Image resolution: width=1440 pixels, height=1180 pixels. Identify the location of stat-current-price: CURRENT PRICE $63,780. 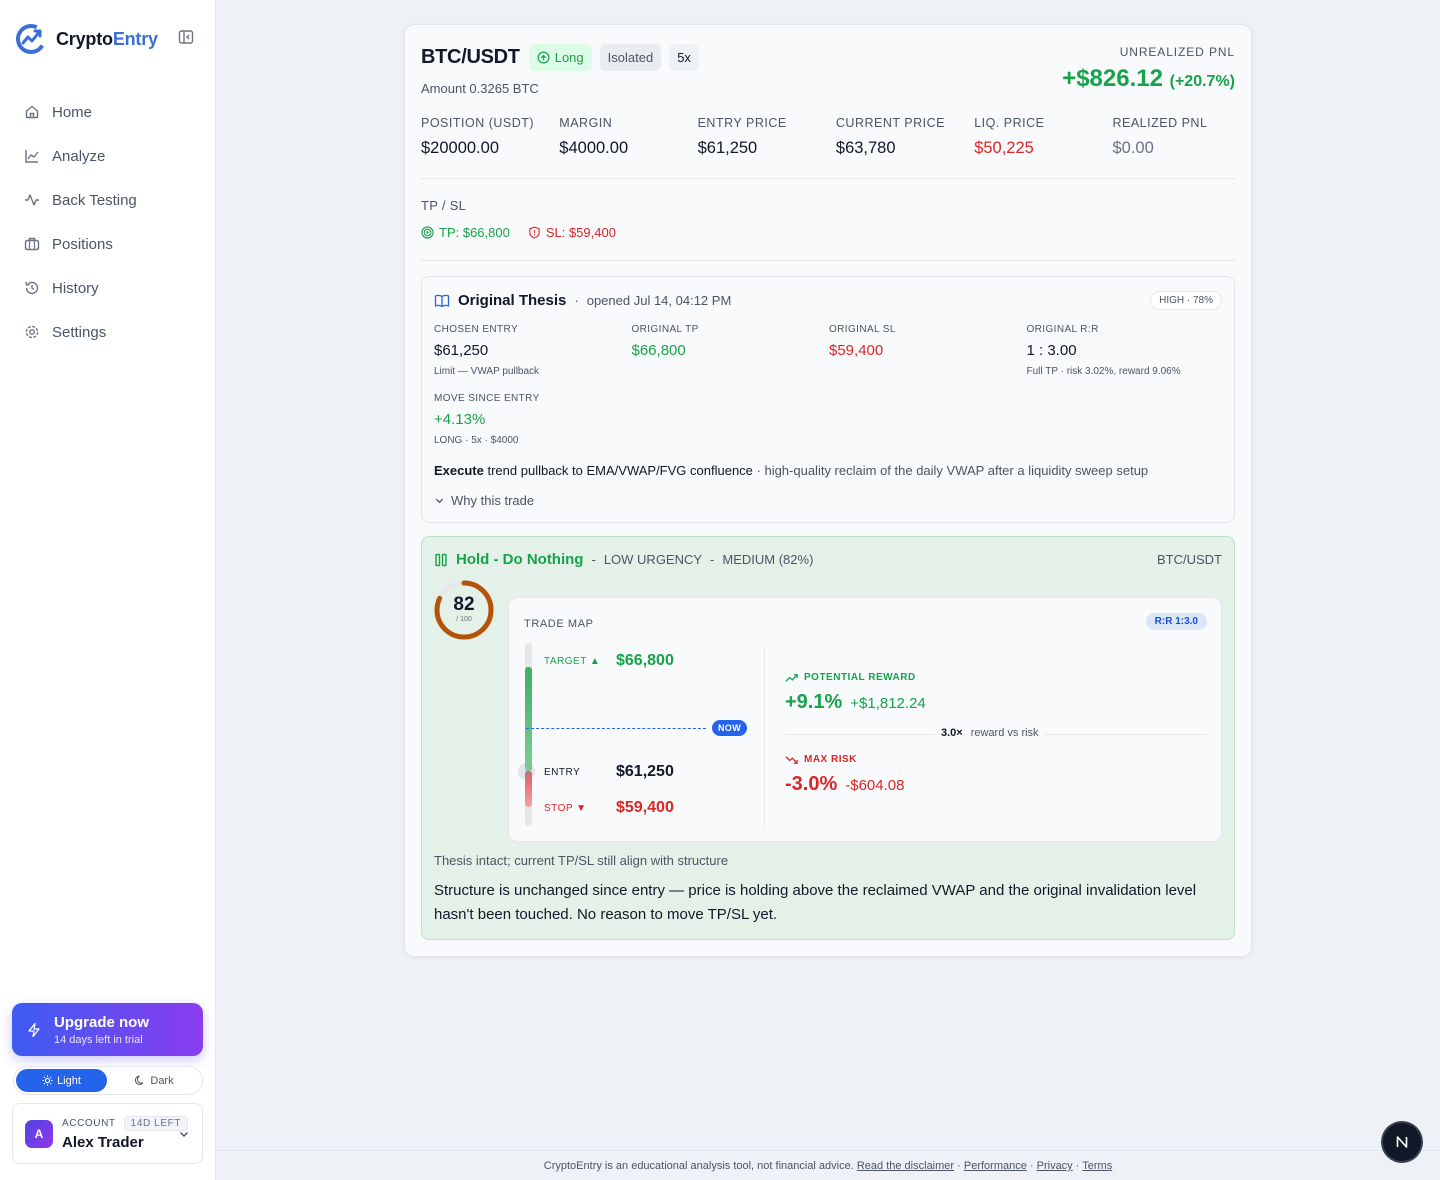
(890, 136).